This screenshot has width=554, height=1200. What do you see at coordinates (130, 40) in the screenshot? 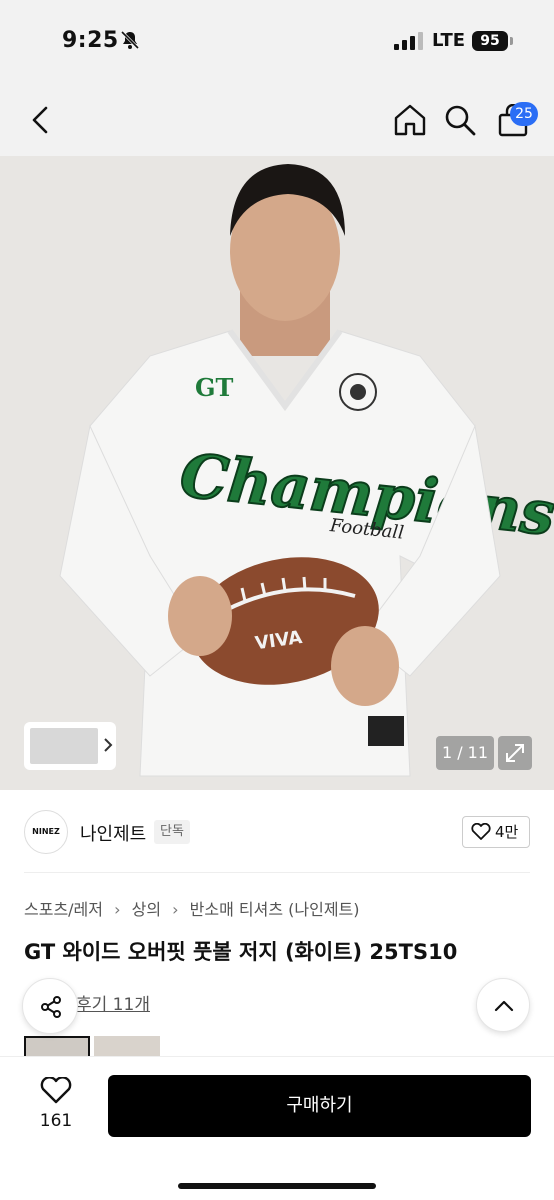
I see `bell-muted-icon` at bounding box center [130, 40].